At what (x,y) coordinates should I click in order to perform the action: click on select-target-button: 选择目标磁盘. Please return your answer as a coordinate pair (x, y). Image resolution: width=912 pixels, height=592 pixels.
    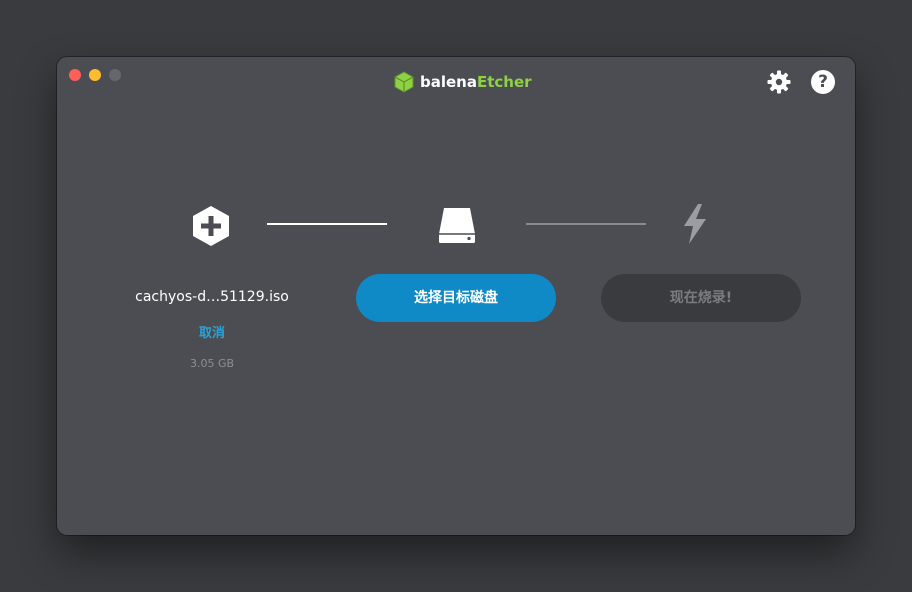
    Looking at the image, I should click on (456, 298).